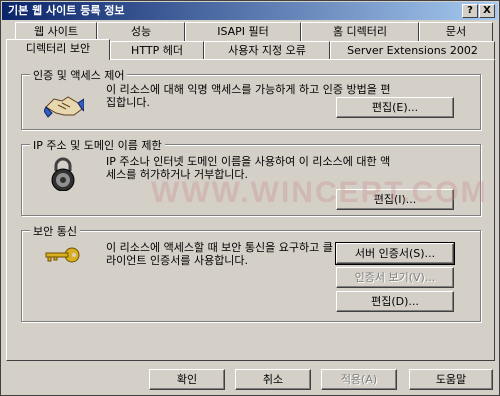  Describe the element at coordinates (63, 174) in the screenshot. I see `padlock-icon` at that location.